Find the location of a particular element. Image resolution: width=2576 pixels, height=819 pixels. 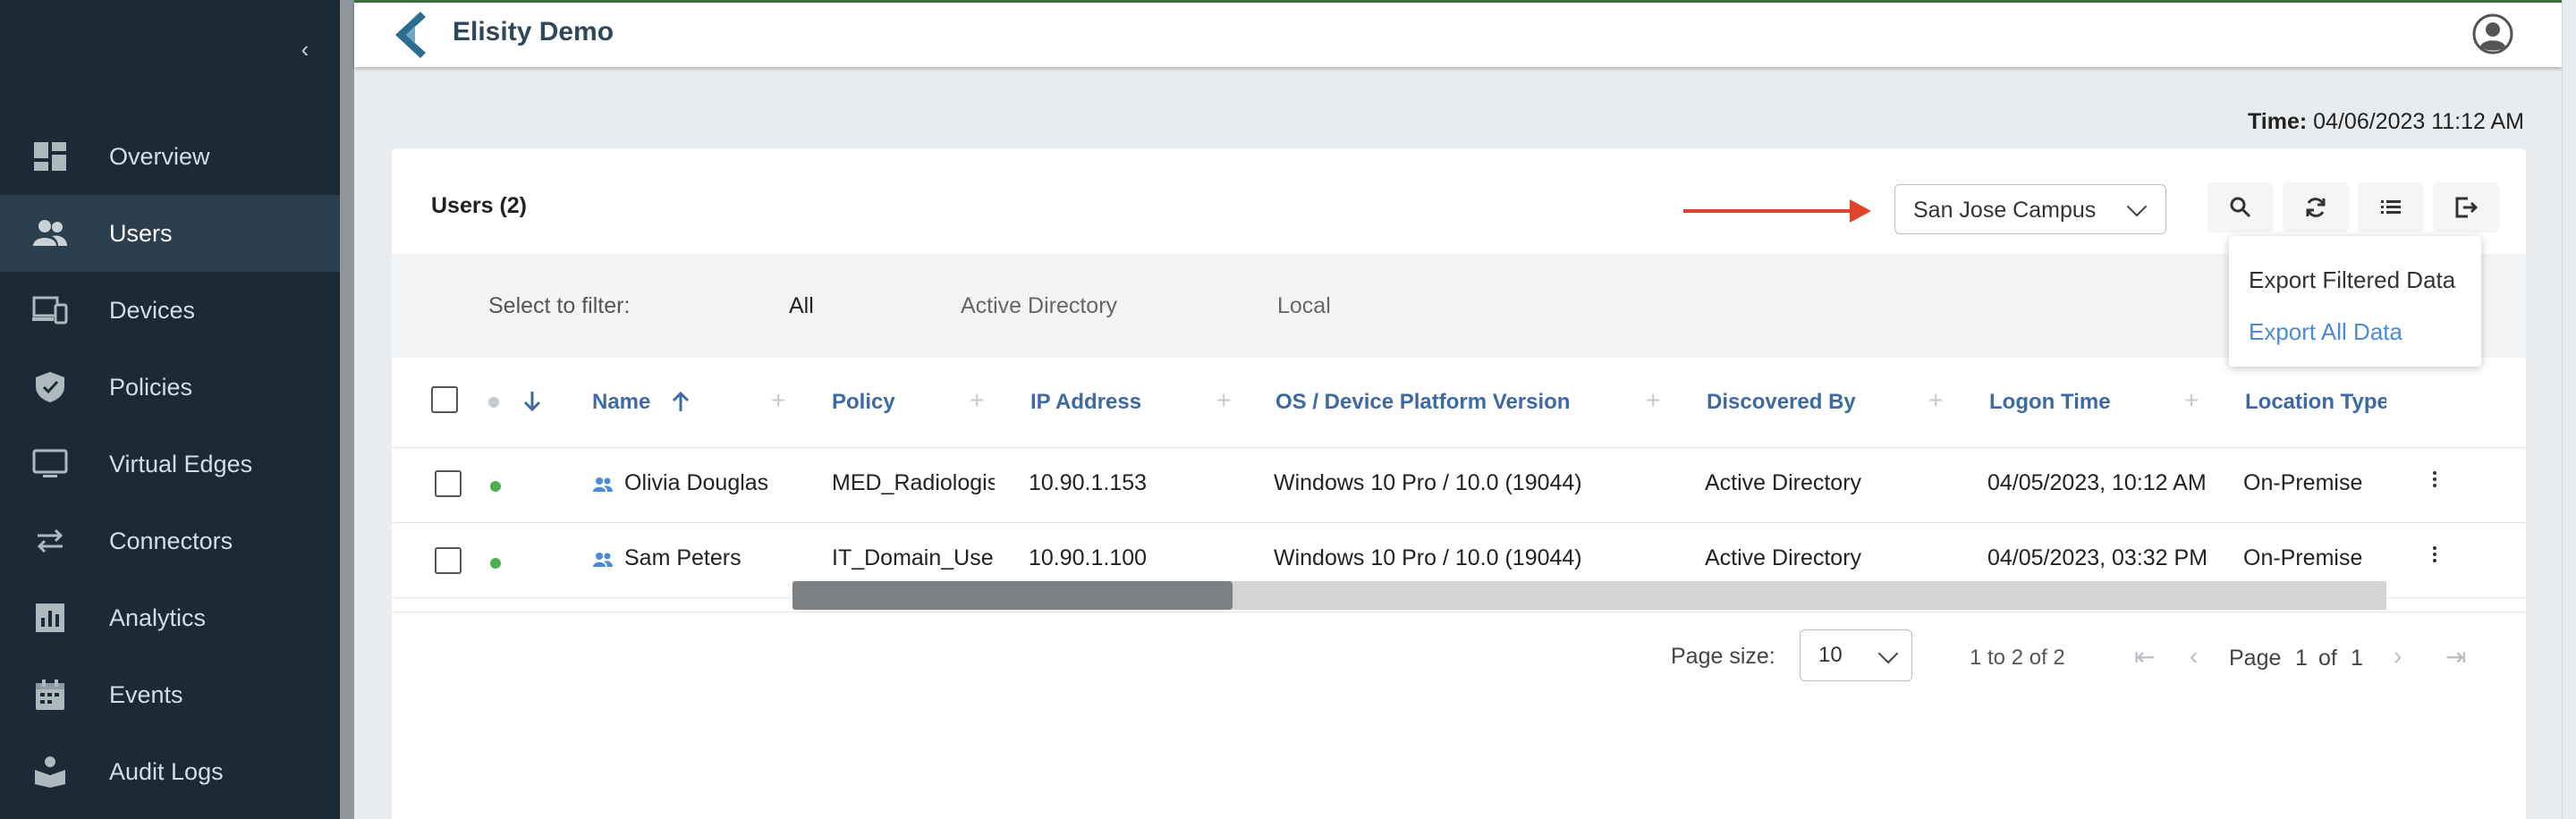

annotation-arrow is located at coordinates (1777, 211).